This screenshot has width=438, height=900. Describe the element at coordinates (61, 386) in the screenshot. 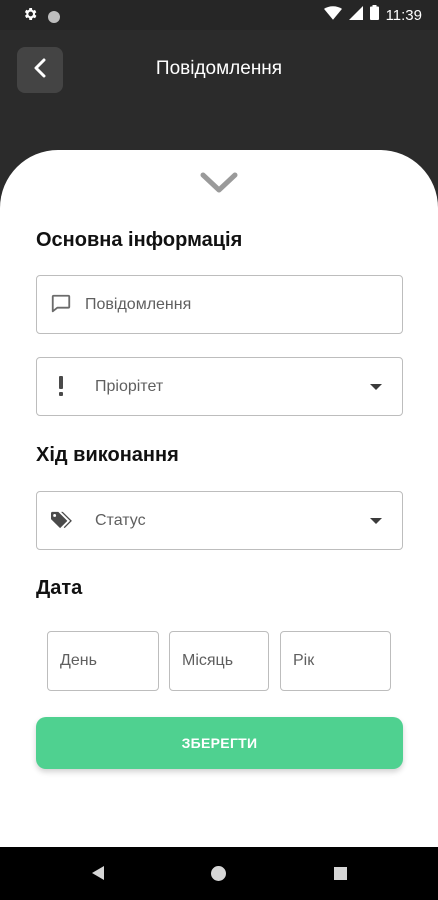

I see `exclamation-icon` at that location.